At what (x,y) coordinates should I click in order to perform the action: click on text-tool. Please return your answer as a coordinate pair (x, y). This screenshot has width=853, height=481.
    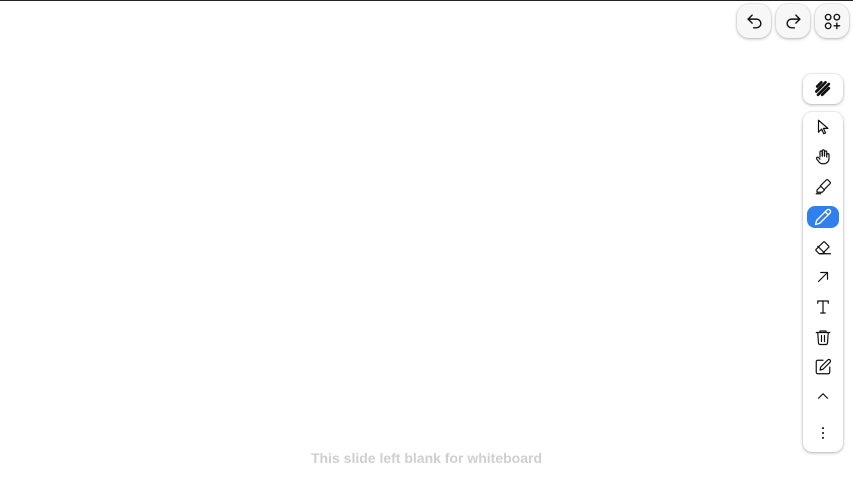
    Looking at the image, I should click on (823, 307).